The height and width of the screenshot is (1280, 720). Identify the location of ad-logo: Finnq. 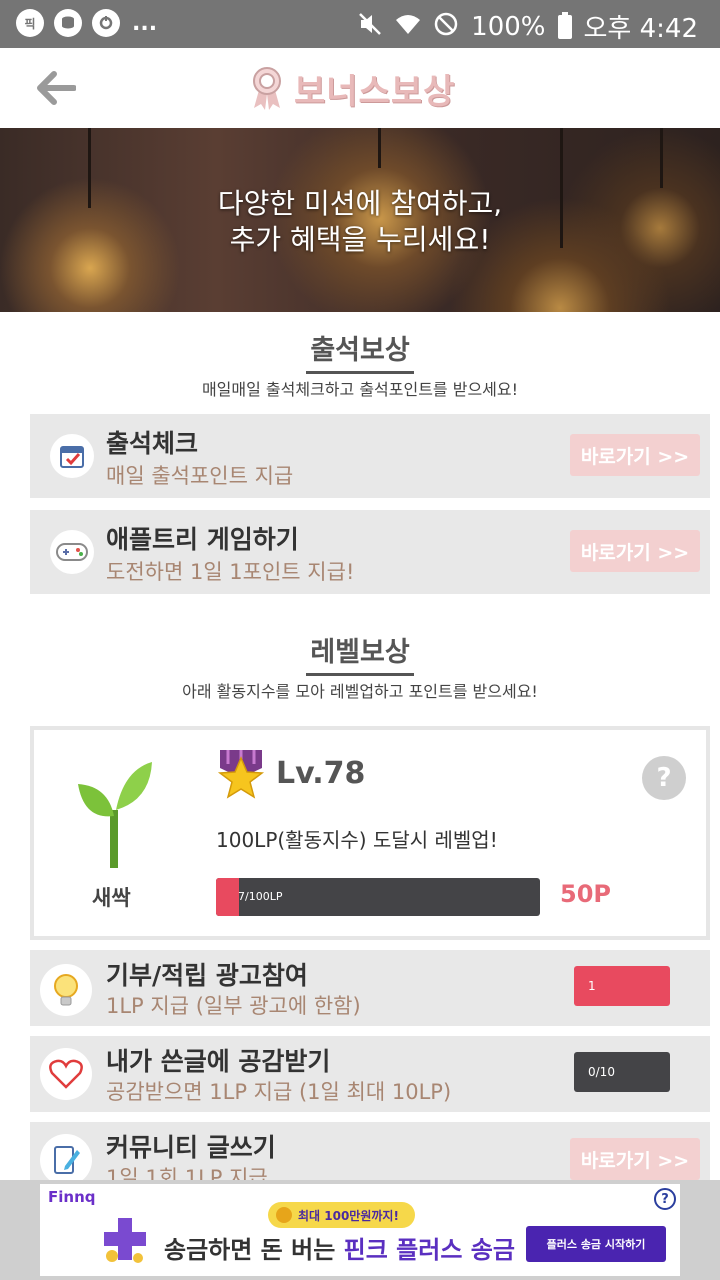
(72, 1197).